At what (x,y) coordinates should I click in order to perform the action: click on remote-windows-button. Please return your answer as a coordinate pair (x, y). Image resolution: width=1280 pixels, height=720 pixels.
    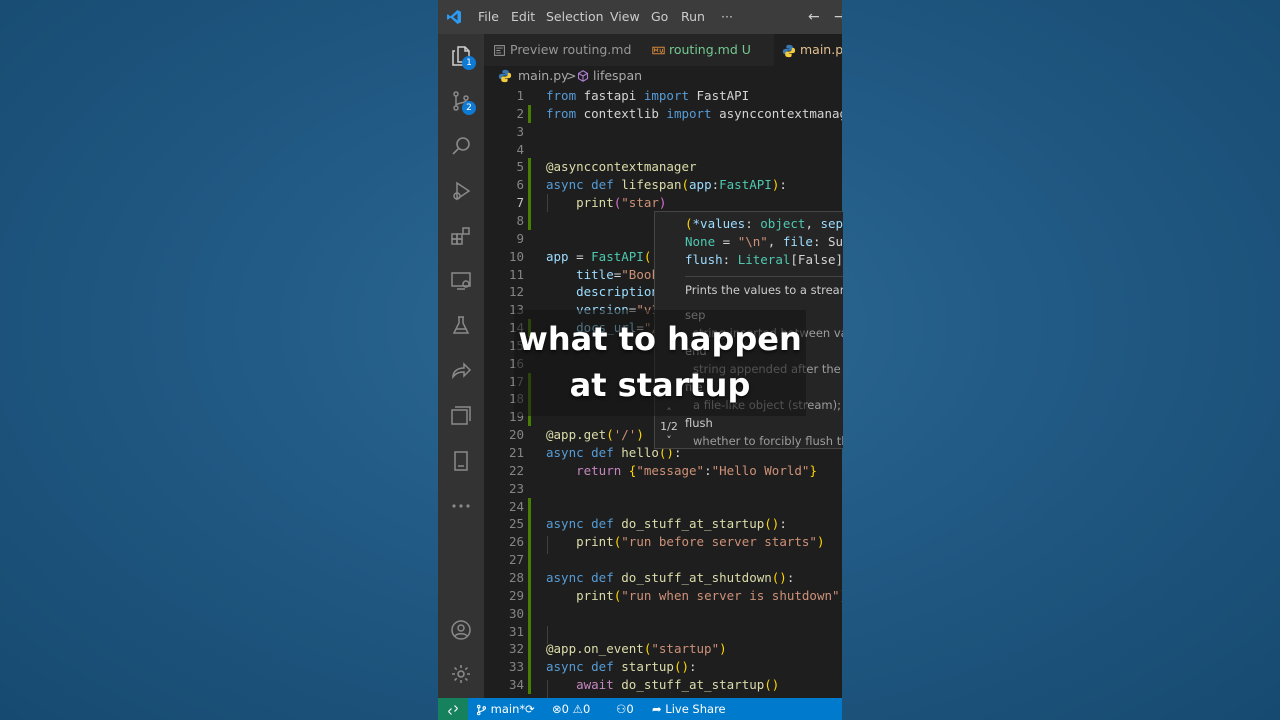
    Looking at the image, I should click on (461, 416).